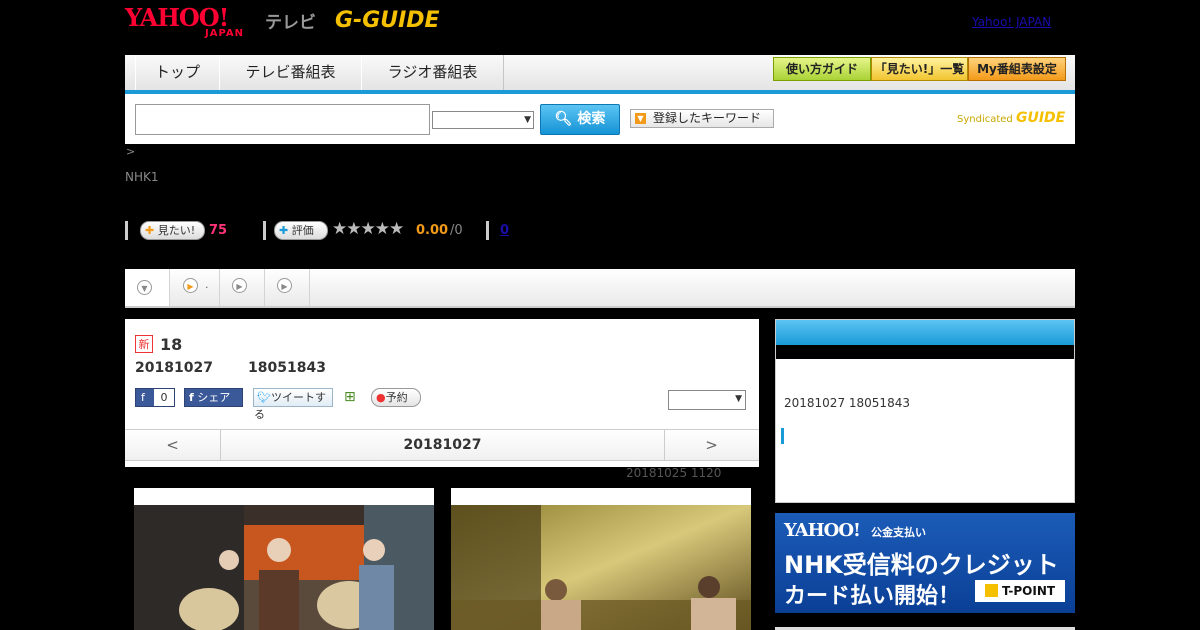  I want to click on ad-subheadline: カード払い開始！, so click(872, 596).